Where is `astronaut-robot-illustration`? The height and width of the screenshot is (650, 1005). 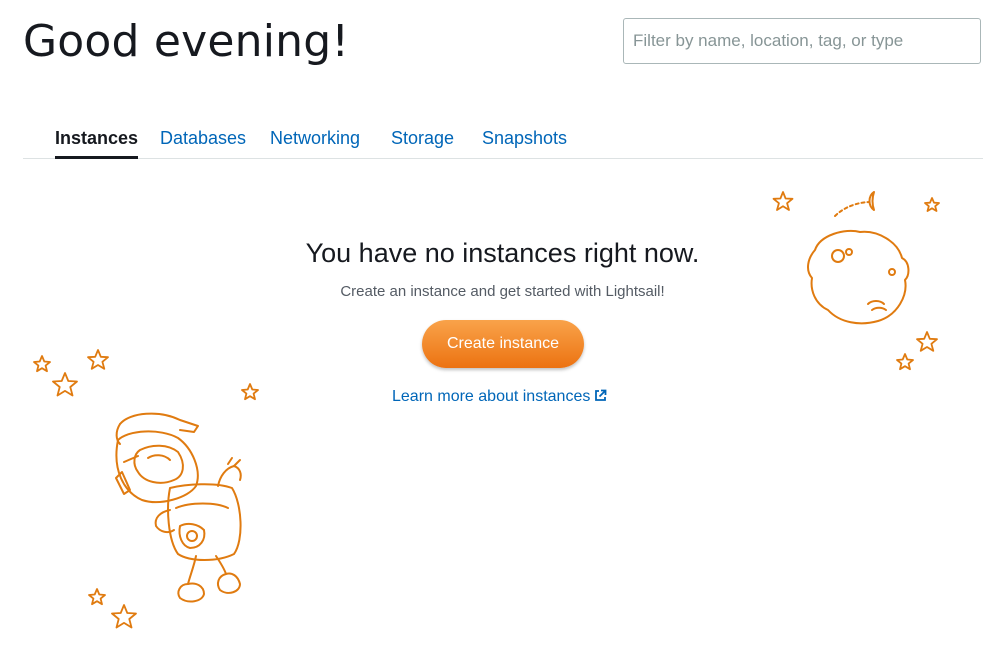
astronaut-robot-illustration is located at coordinates (146, 489).